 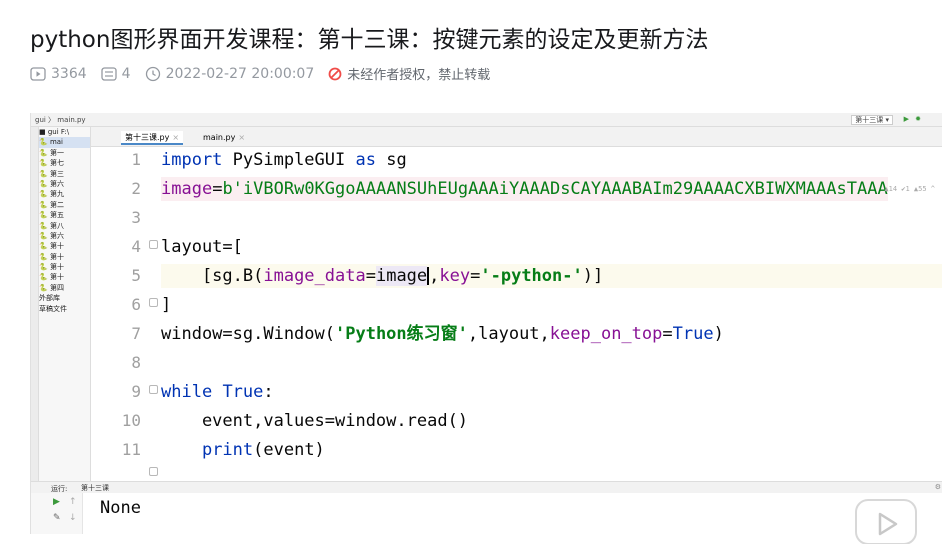 I want to click on code-line-current: [sg.B(image_data=image ,key='-python-')], so click(x=551, y=276).